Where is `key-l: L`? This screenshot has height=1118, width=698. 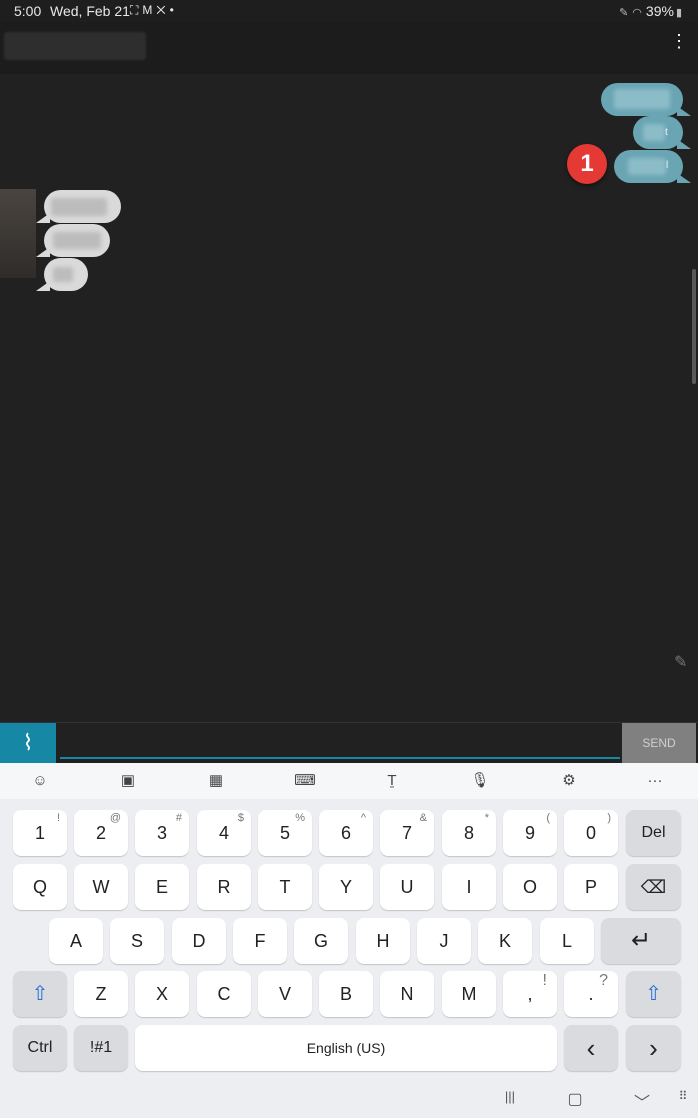 key-l: L is located at coordinates (567, 941).